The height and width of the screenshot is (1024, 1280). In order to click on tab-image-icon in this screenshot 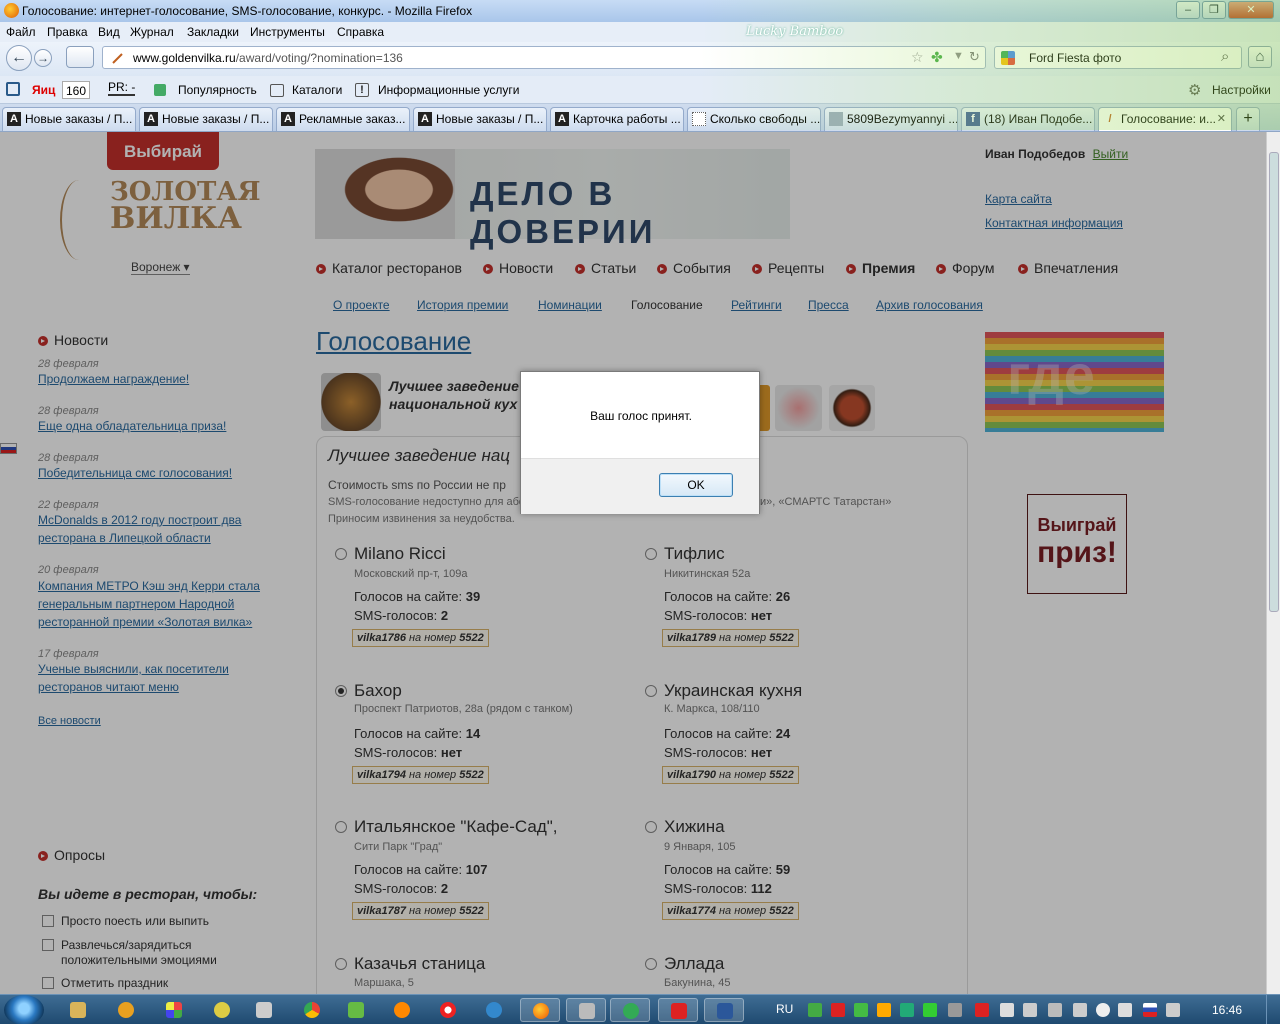, I will do `click(836, 119)`.